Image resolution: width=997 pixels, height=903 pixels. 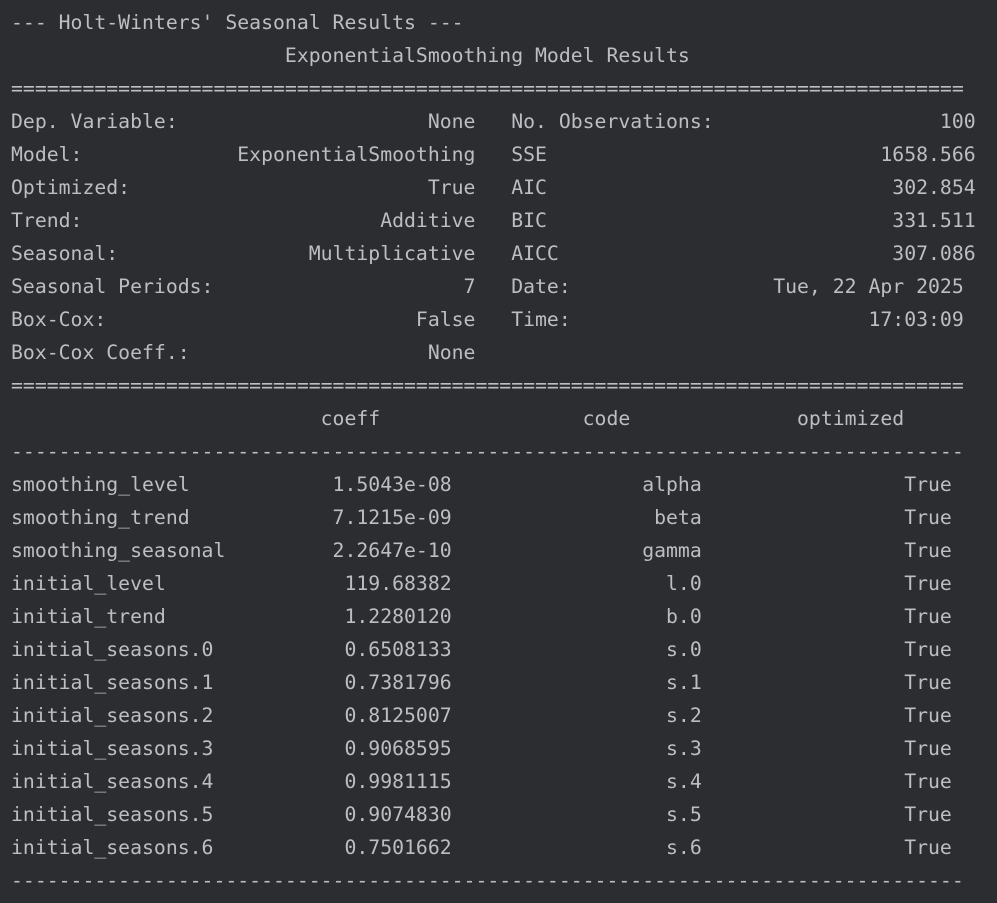 What do you see at coordinates (481, 814) in the screenshot?
I see `console-line: initial_seasons.5 0.9074830 s.5 True` at bounding box center [481, 814].